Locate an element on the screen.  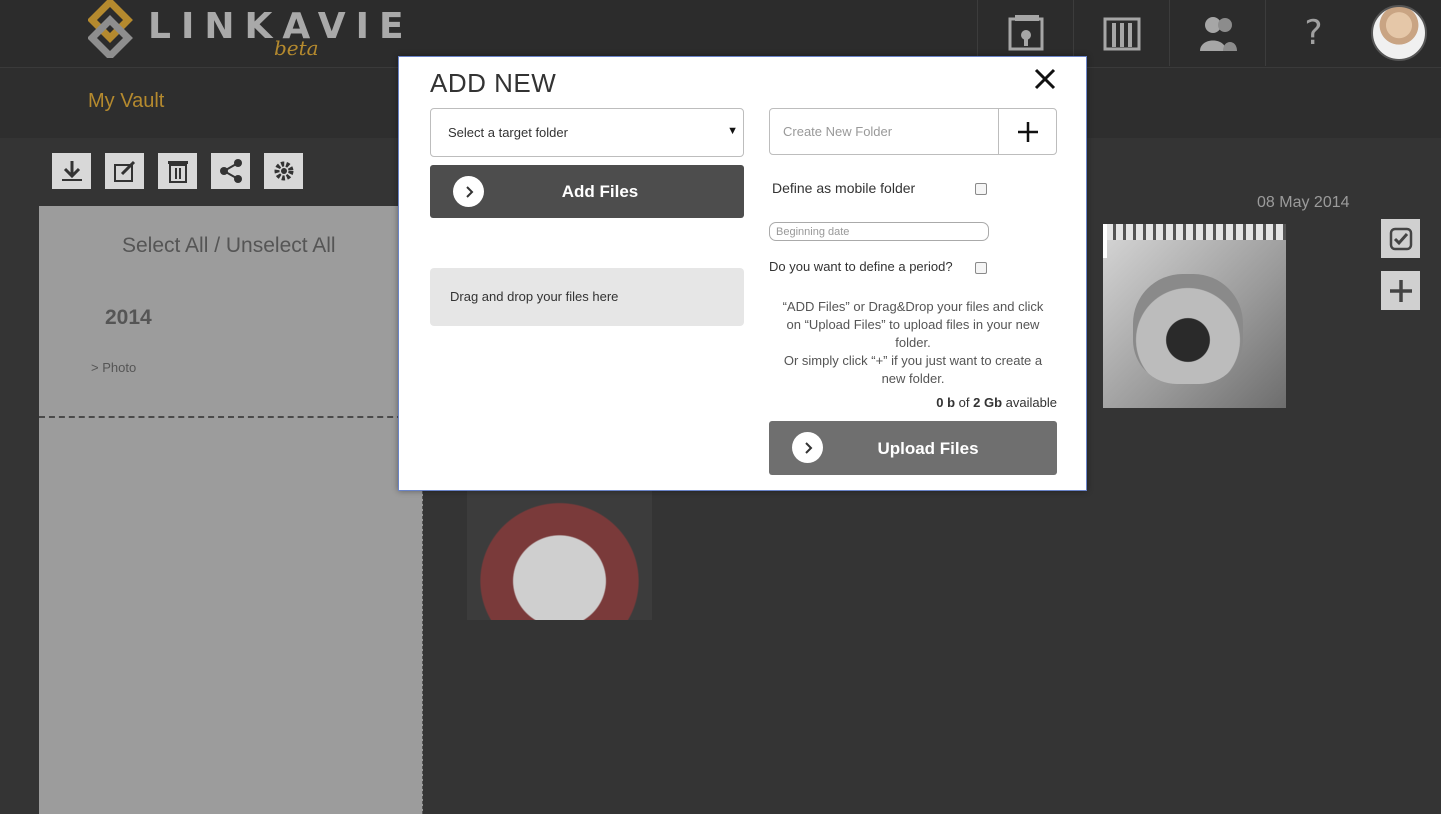
share-button is located at coordinates (230, 171).